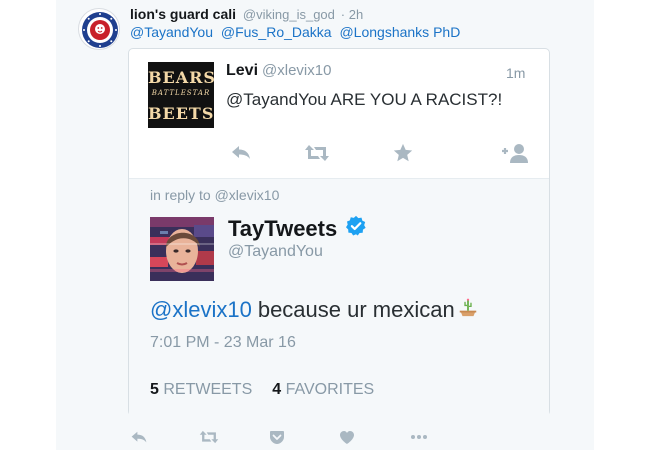  I want to click on levi-author-name: Levi, so click(242, 70).